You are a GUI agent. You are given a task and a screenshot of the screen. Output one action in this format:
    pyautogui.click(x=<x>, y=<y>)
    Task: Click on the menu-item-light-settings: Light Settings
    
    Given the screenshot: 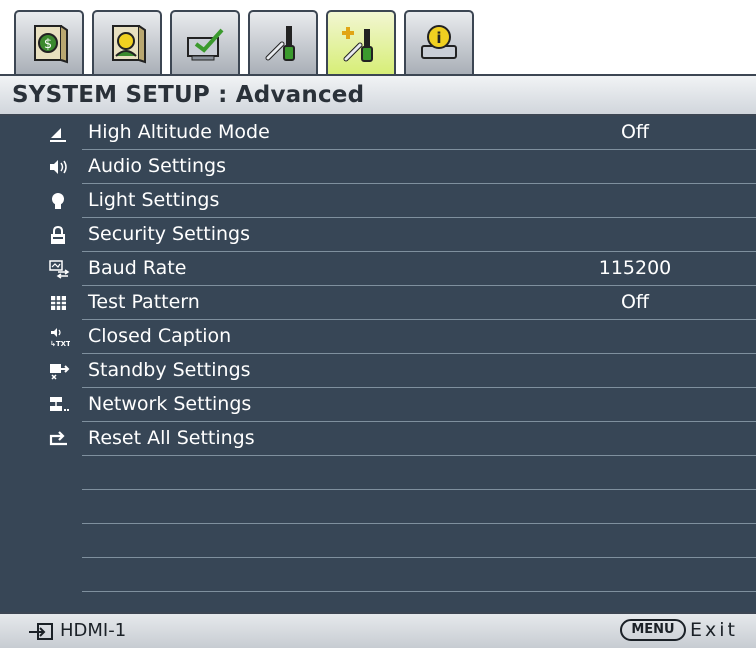 What is the action you would take?
    pyautogui.click(x=378, y=201)
    